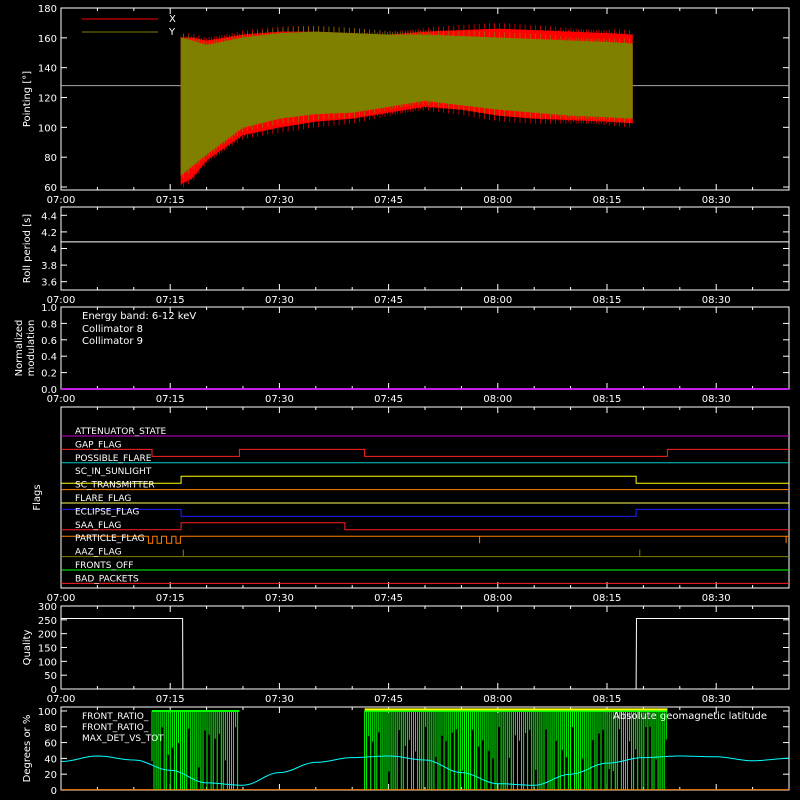 This screenshot has width=800, height=800. Describe the element at coordinates (49, 233) in the screenshot. I see `y-tick-label: 4.2` at that location.